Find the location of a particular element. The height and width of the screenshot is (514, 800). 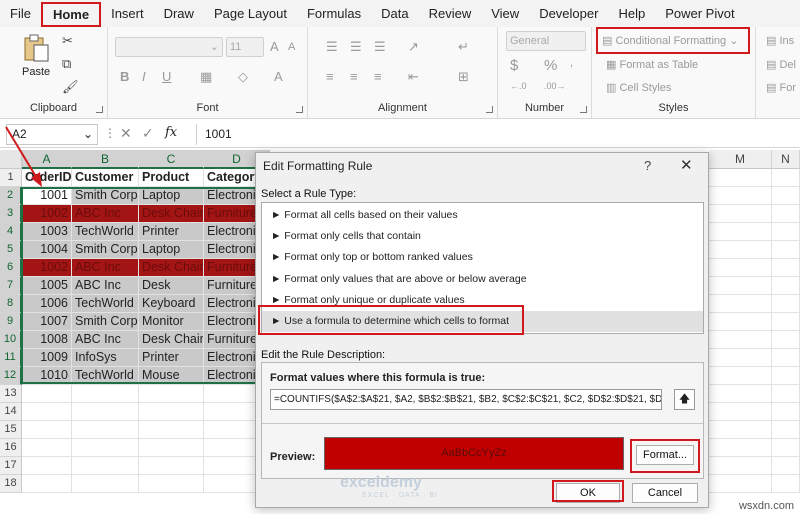

align-middle-icon: ☰ is located at coordinates (356, 47).